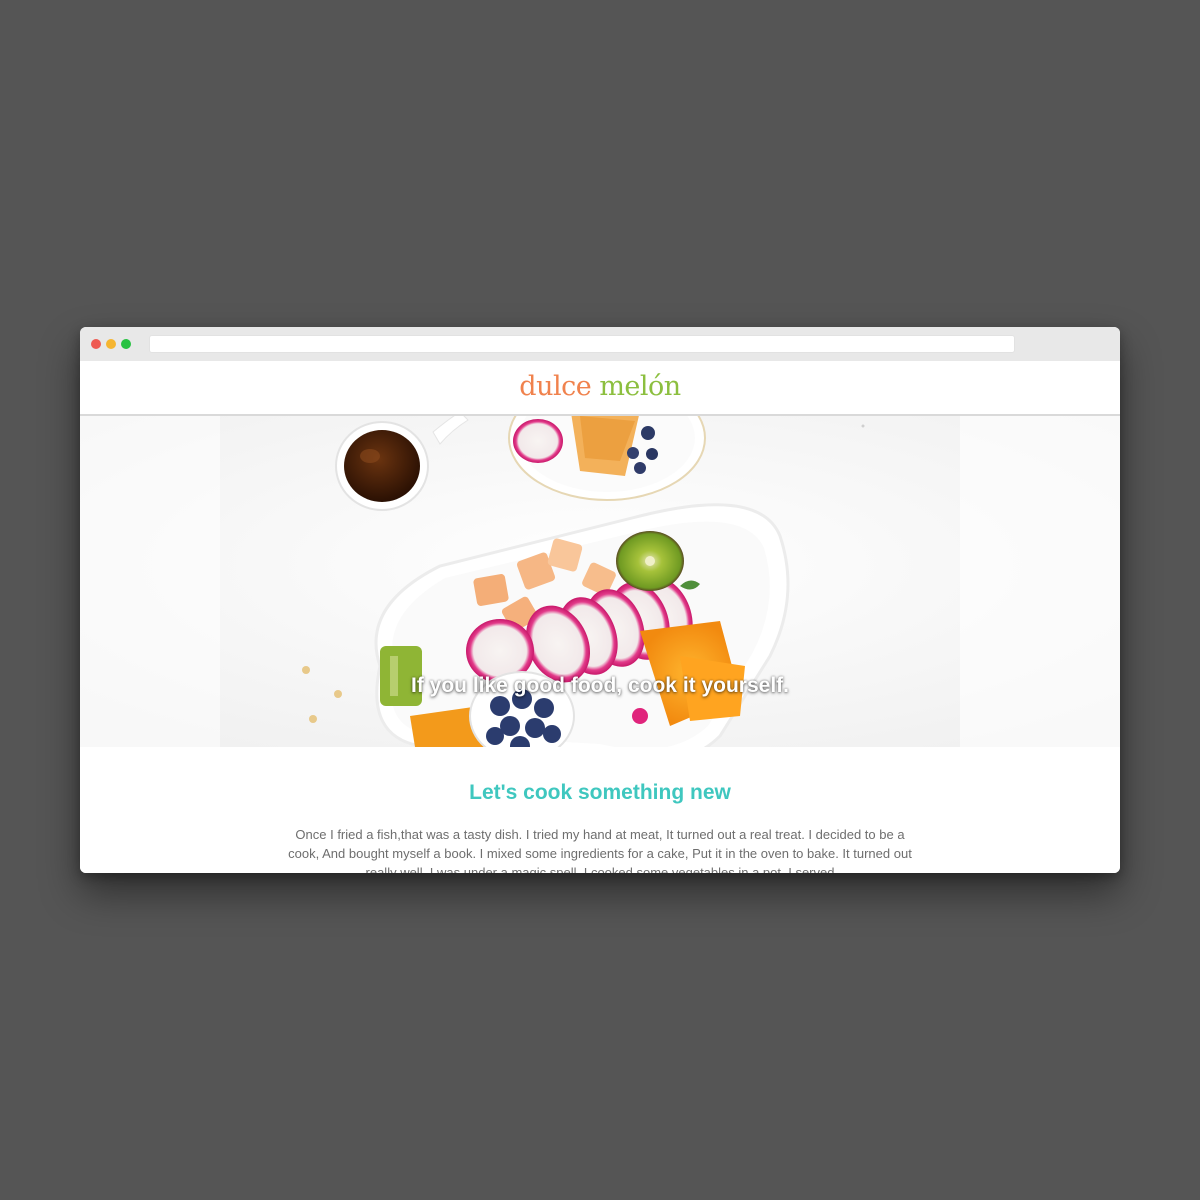 This screenshot has width=1200, height=1200. Describe the element at coordinates (111, 344) in the screenshot. I see `minimize-window-button` at that location.